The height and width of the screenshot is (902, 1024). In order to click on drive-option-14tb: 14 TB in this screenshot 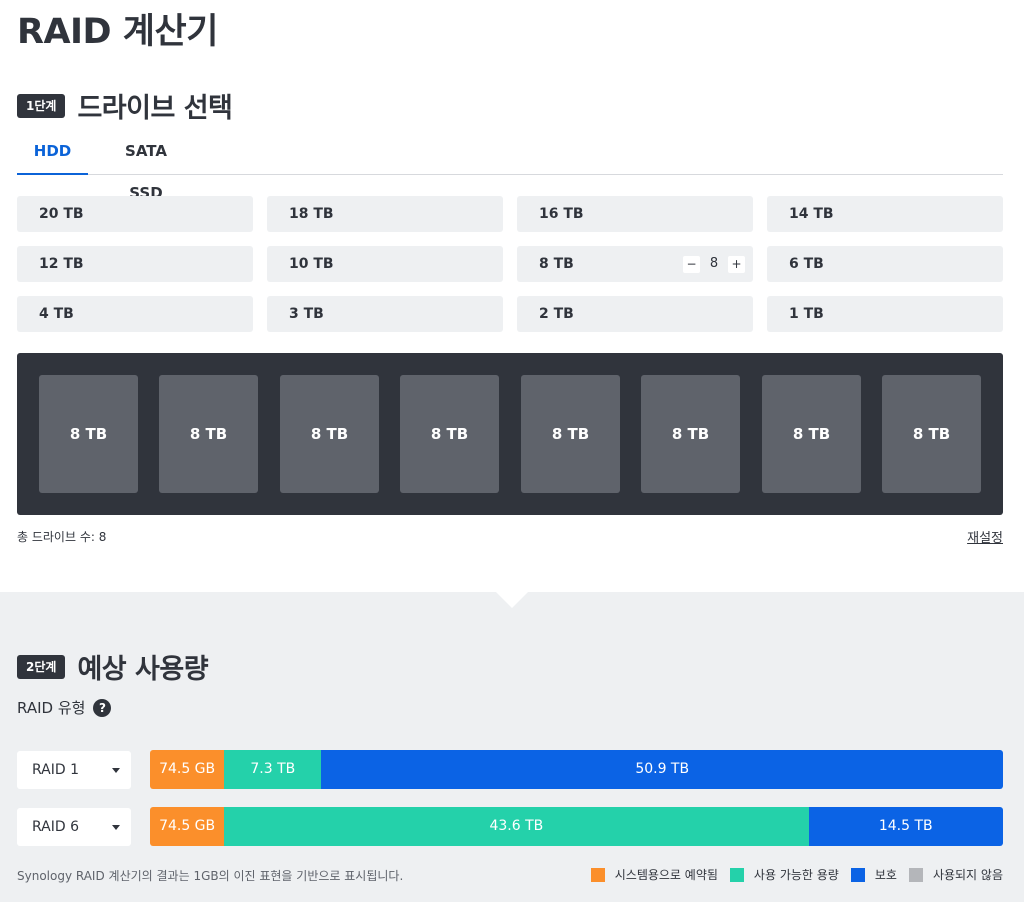, I will do `click(885, 214)`.